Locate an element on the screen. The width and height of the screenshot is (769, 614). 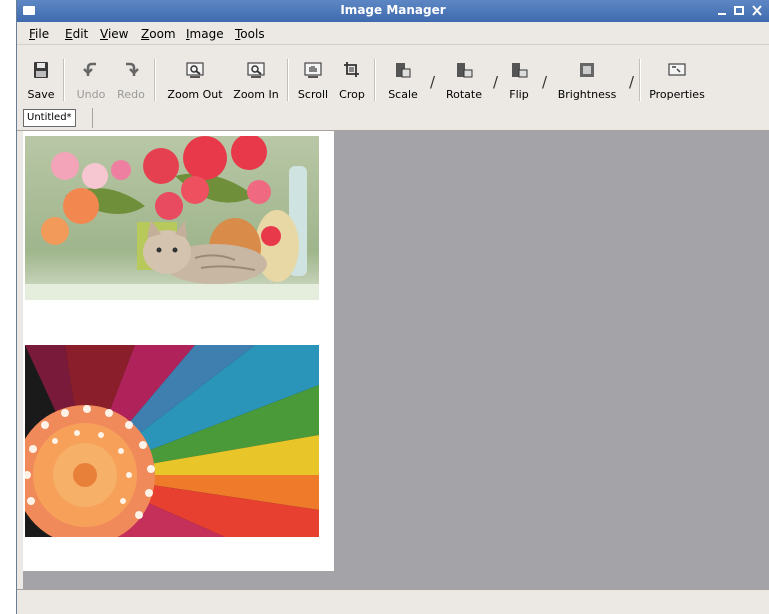
menu-image-label: mage is located at coordinates (206, 34).